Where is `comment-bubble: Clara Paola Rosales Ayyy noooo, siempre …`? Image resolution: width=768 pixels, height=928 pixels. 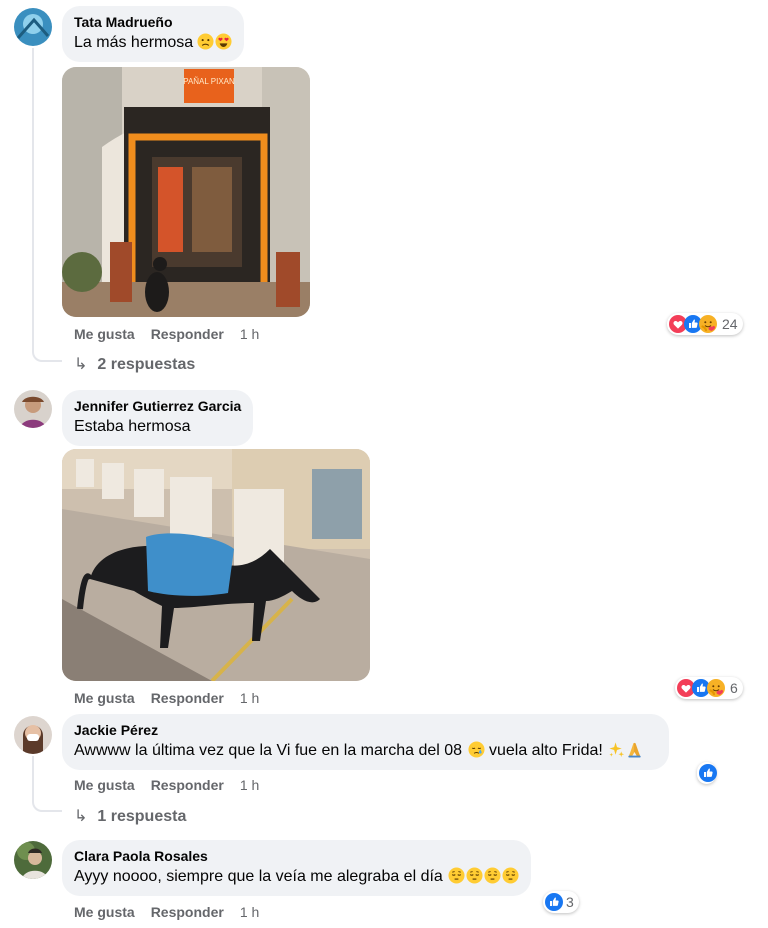
comment-bubble: Clara Paola Rosales Ayyy noooo, siempre … is located at coordinates (297, 868).